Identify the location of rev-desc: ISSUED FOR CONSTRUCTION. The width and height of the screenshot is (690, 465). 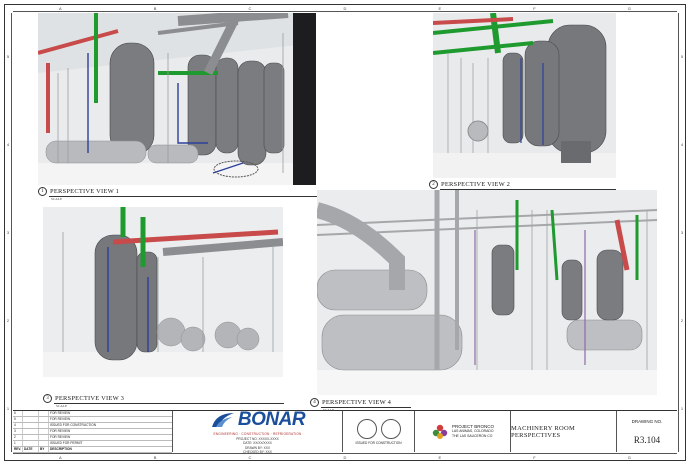
(73, 425).